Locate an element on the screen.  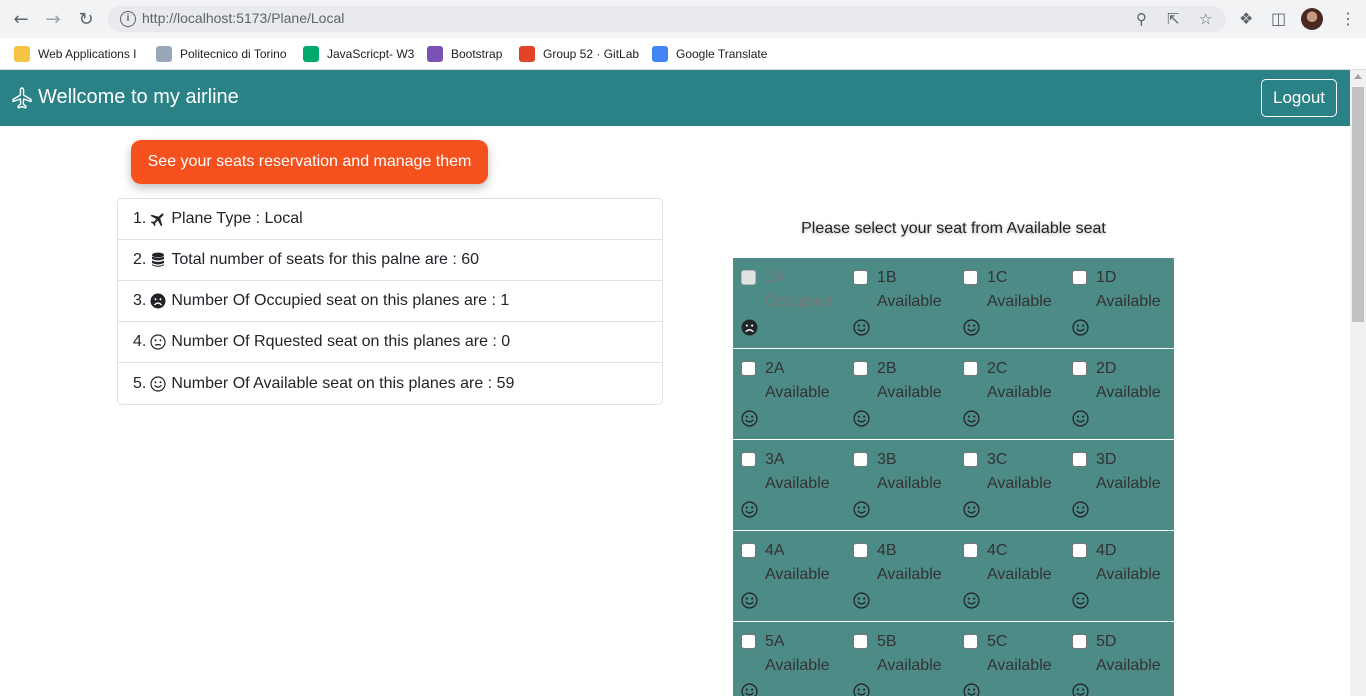
extensions-icon: ❖ is located at coordinates (1246, 18).